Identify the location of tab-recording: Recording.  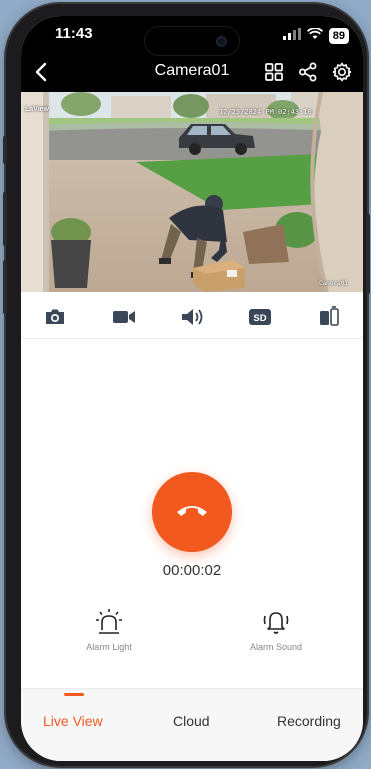
(309, 721).